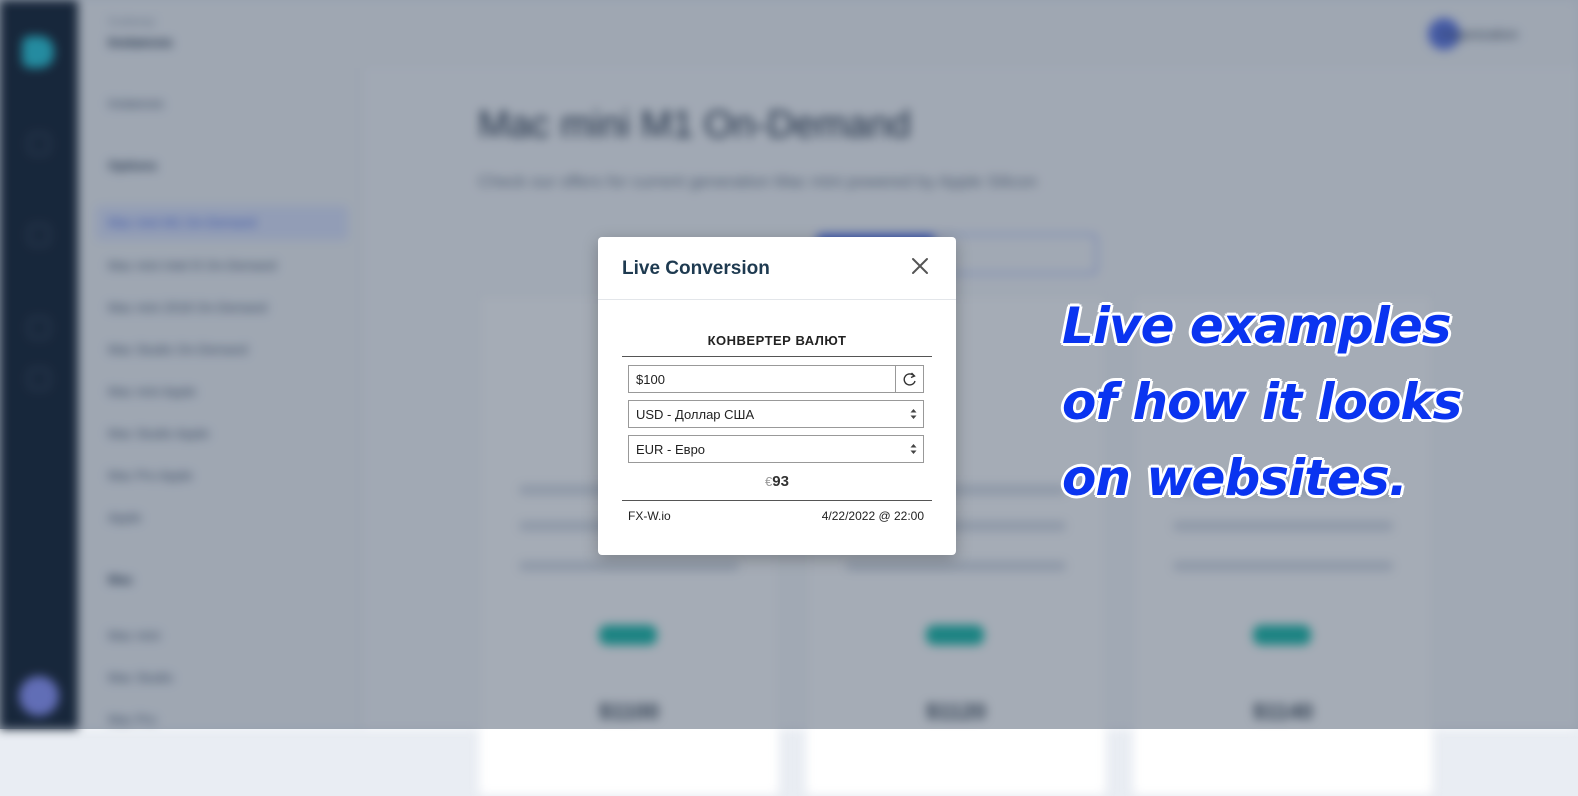 The height and width of the screenshot is (796, 1578). Describe the element at coordinates (650, 379) in the screenshot. I see `amount-value: $100` at that location.